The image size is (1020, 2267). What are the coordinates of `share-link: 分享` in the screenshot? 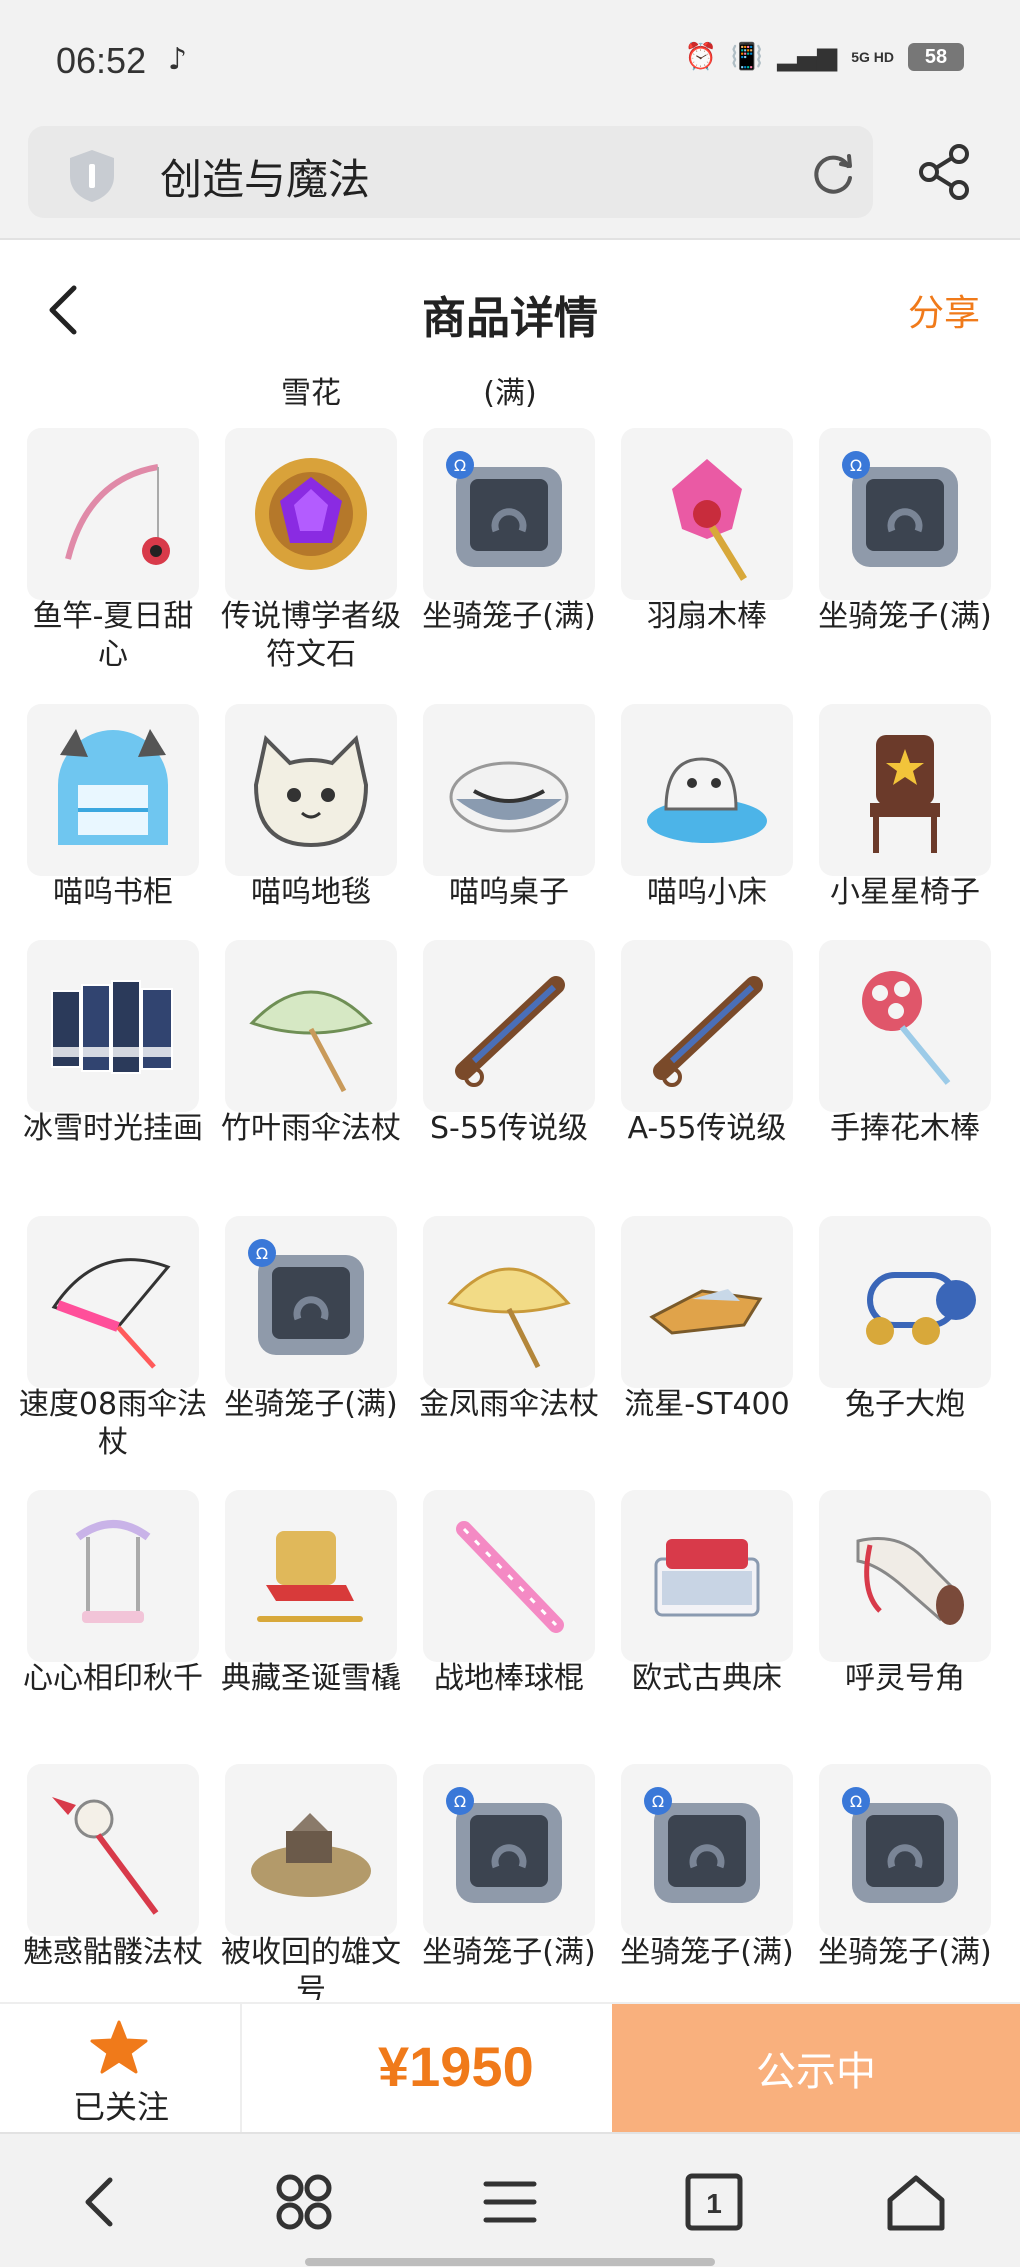 It's located at (944, 310).